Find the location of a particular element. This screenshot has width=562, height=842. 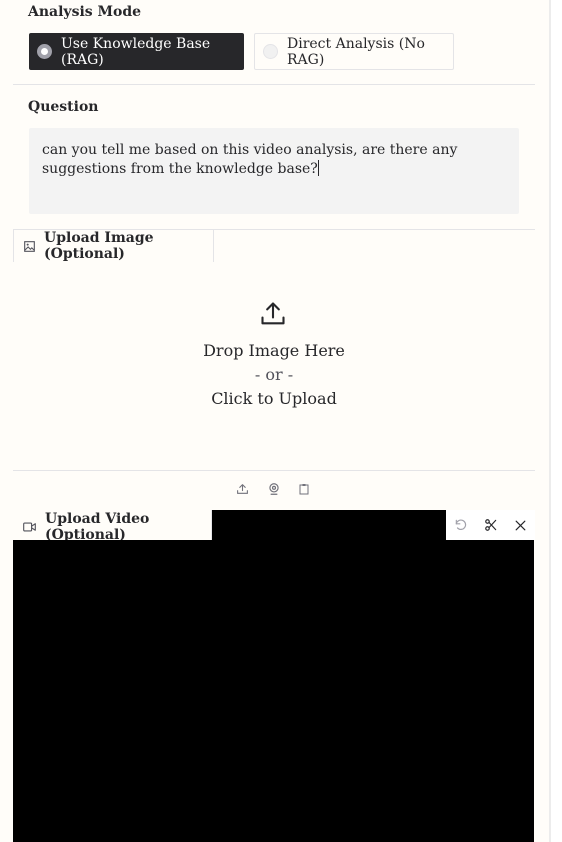

or-text: - or - is located at coordinates (274, 374).